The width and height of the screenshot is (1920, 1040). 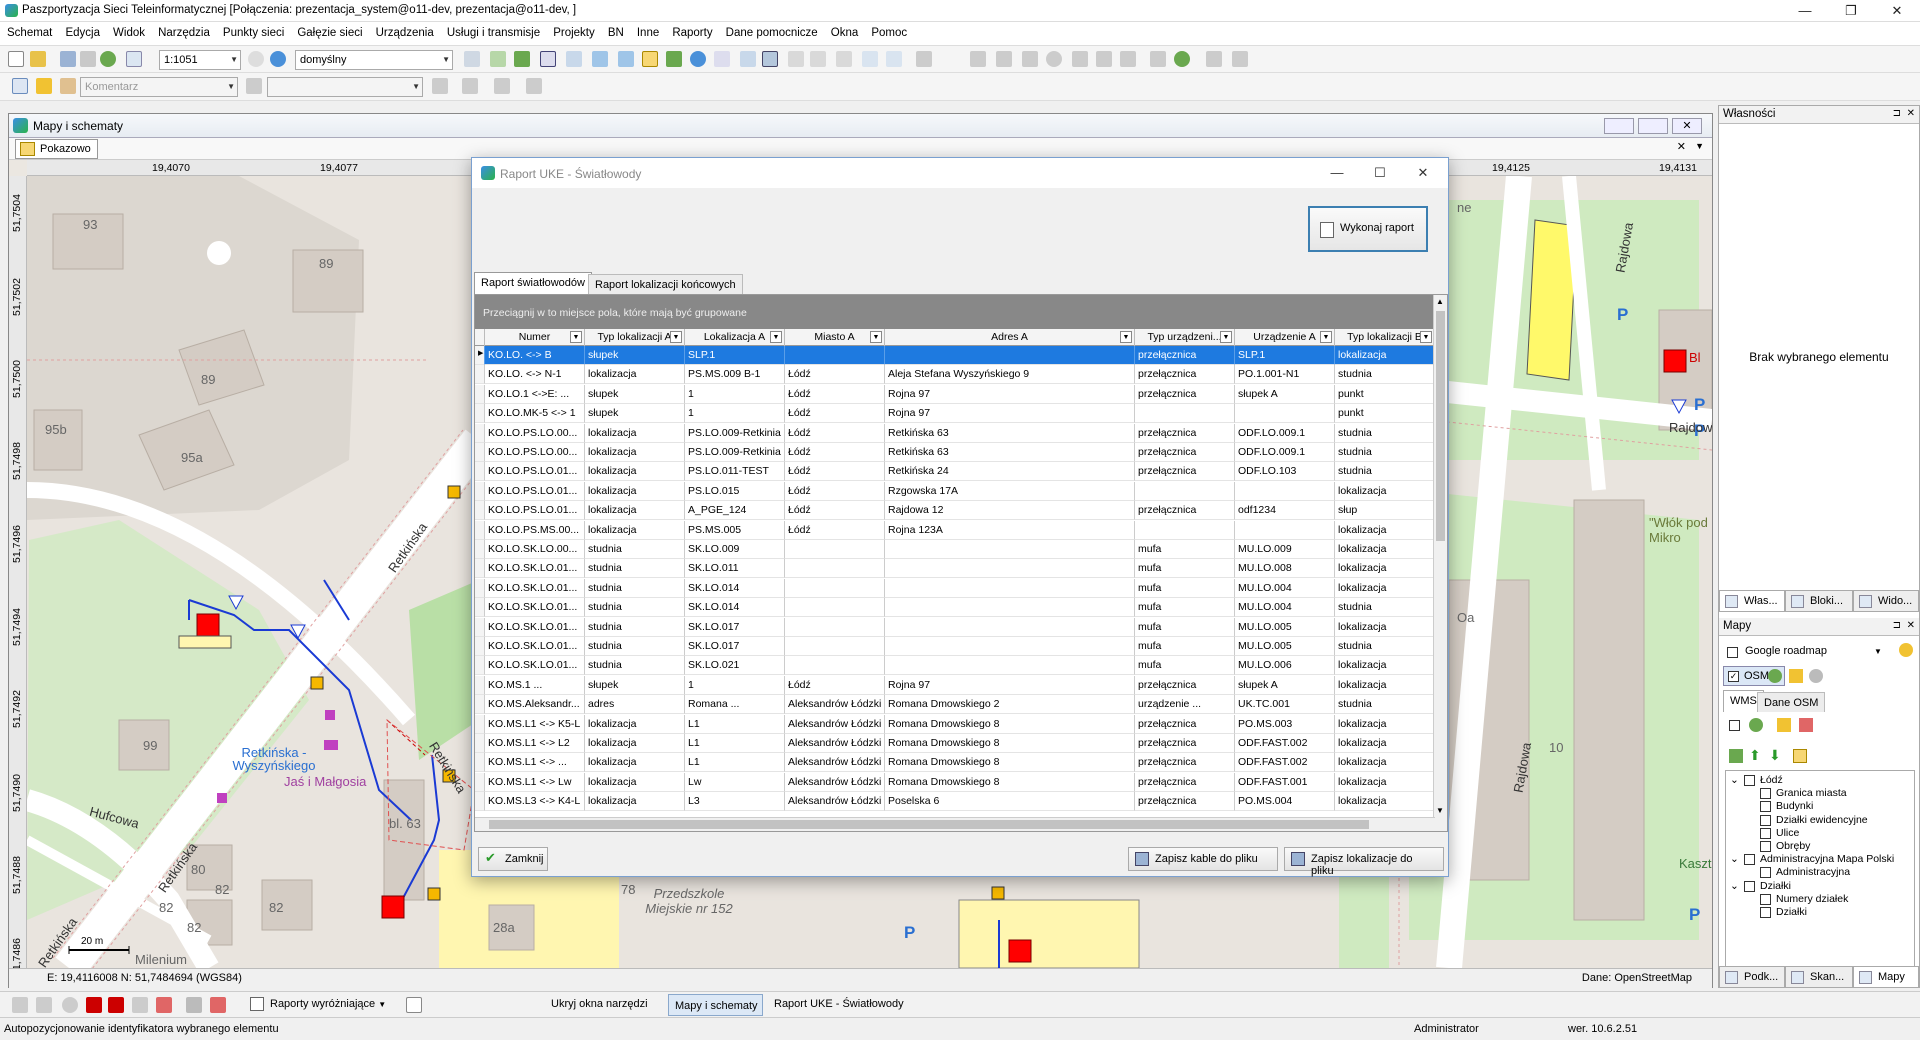 I want to click on menu-dane-pomocnicze: Dane pomocnicze, so click(x=772, y=30).